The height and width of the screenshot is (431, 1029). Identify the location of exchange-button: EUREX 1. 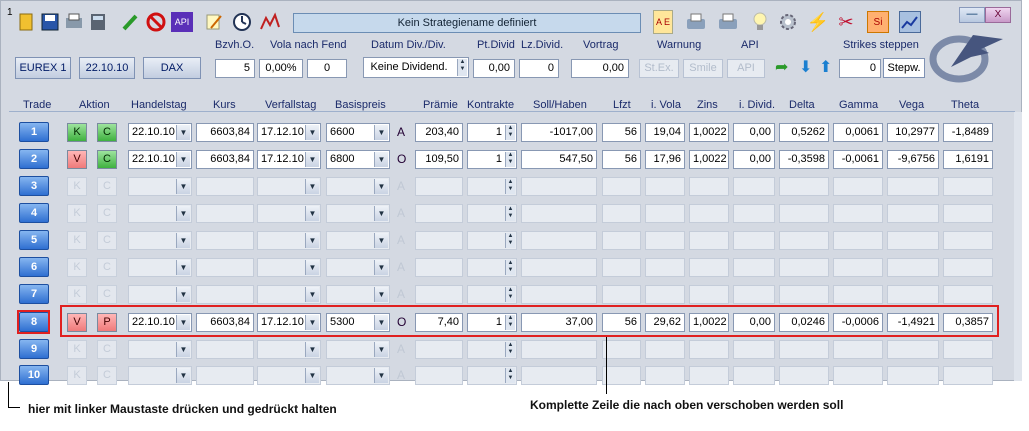
(43, 68).